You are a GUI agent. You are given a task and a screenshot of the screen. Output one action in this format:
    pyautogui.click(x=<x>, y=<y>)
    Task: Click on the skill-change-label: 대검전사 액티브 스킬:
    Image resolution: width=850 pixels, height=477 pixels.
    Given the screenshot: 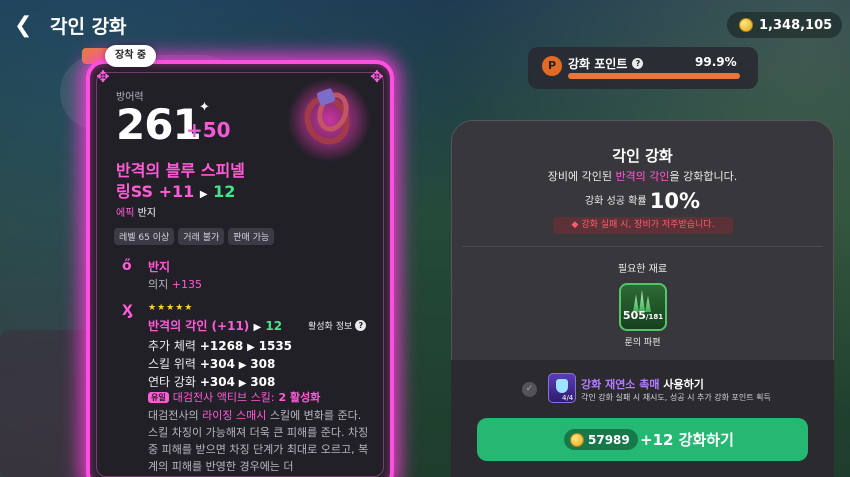 What is the action you would take?
    pyautogui.click(x=223, y=397)
    